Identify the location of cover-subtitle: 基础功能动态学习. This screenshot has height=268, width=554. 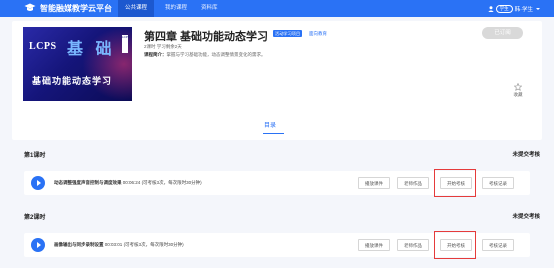
(72, 81).